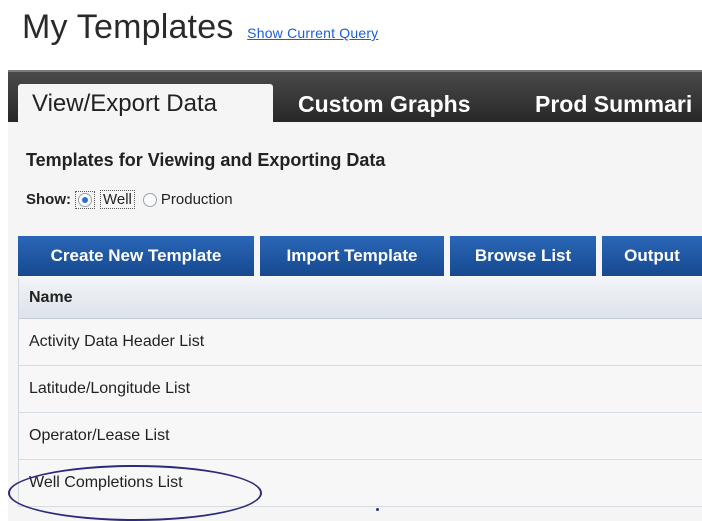 The height and width of the screenshot is (521, 702). I want to click on import-template-button: Import Template, so click(352, 256).